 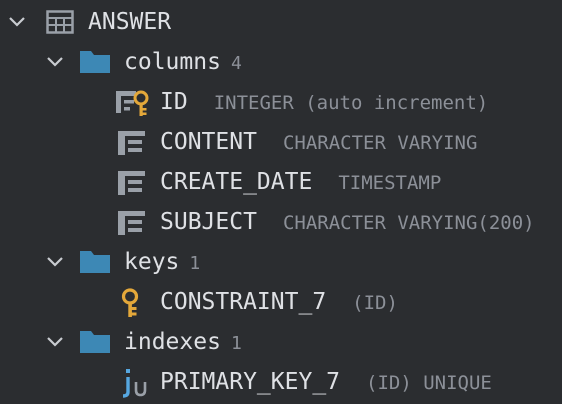 What do you see at coordinates (390, 183) in the screenshot?
I see `column-type: TIMESTAMP` at bounding box center [390, 183].